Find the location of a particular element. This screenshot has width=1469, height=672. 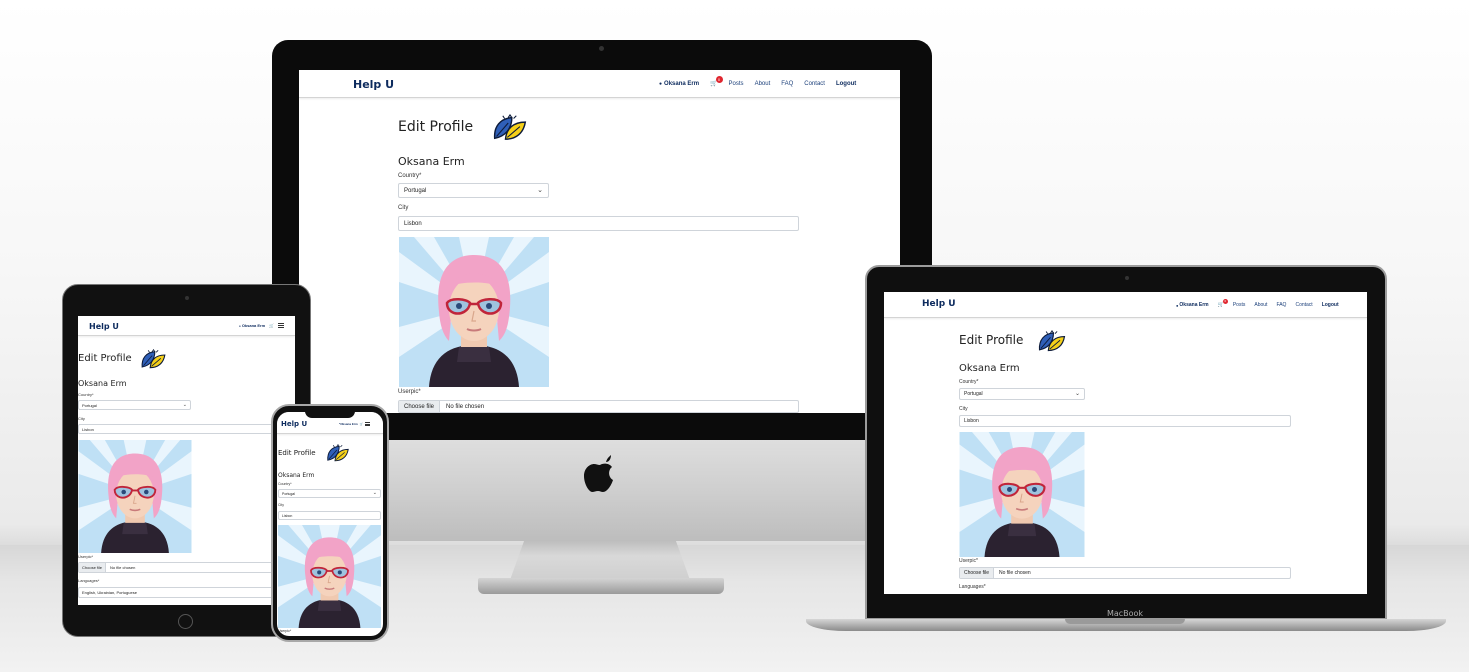

imac-stand-foot is located at coordinates (601, 586).